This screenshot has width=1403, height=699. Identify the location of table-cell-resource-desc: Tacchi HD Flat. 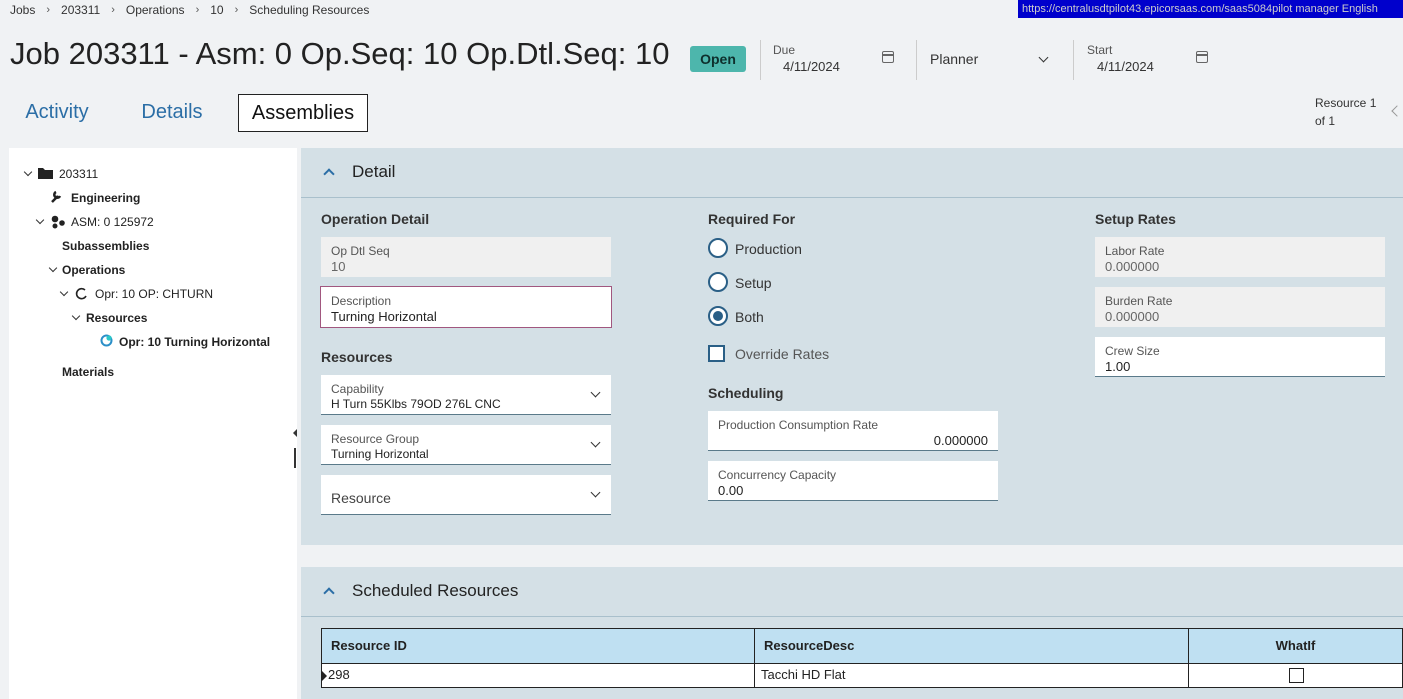
(971, 675).